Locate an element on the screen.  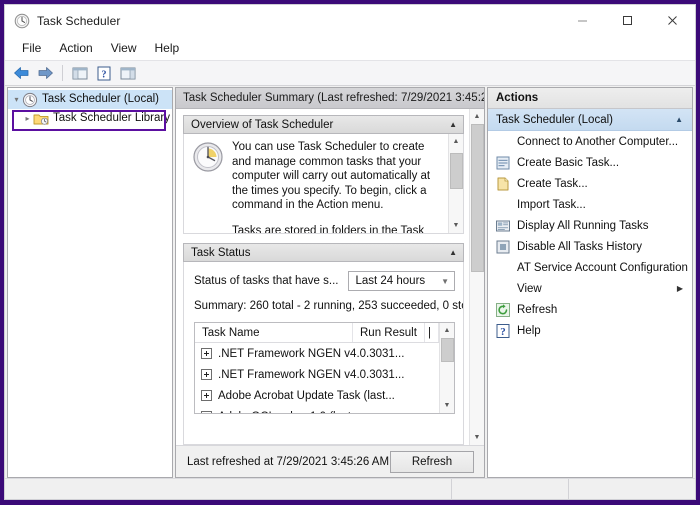
tree-item-task-scheduler-library: ▸ Task Scheduler Library is located at coordinates (90, 118).